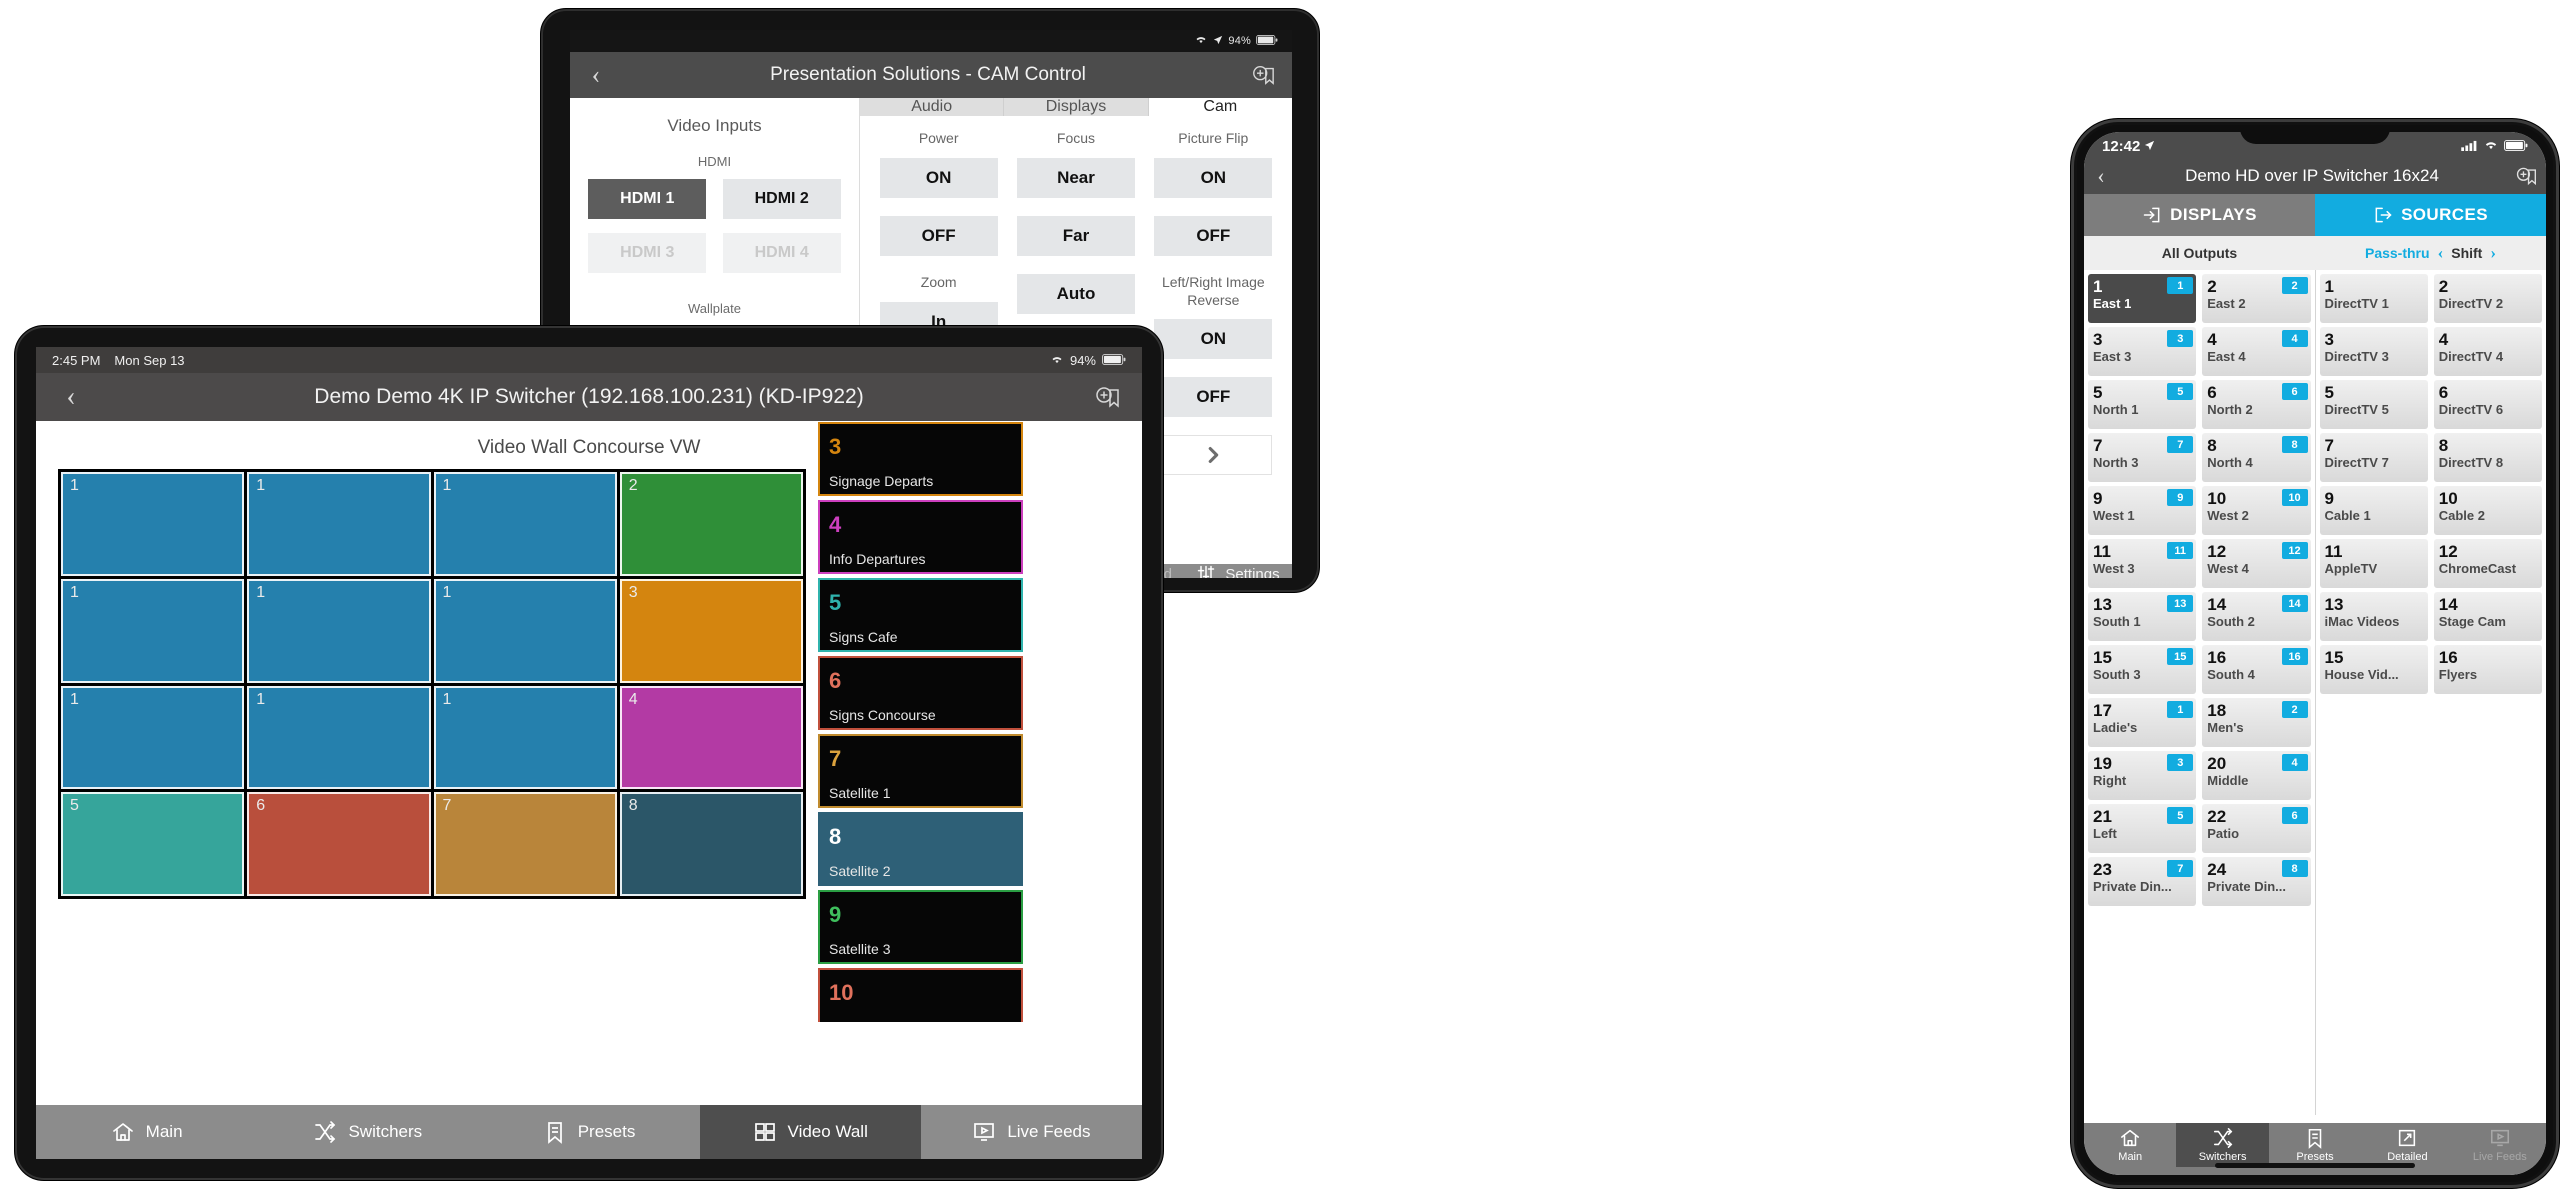 This screenshot has width=2560, height=1189. What do you see at coordinates (2256, 616) in the screenshot?
I see `display-cell: 14 South 2 14` at bounding box center [2256, 616].